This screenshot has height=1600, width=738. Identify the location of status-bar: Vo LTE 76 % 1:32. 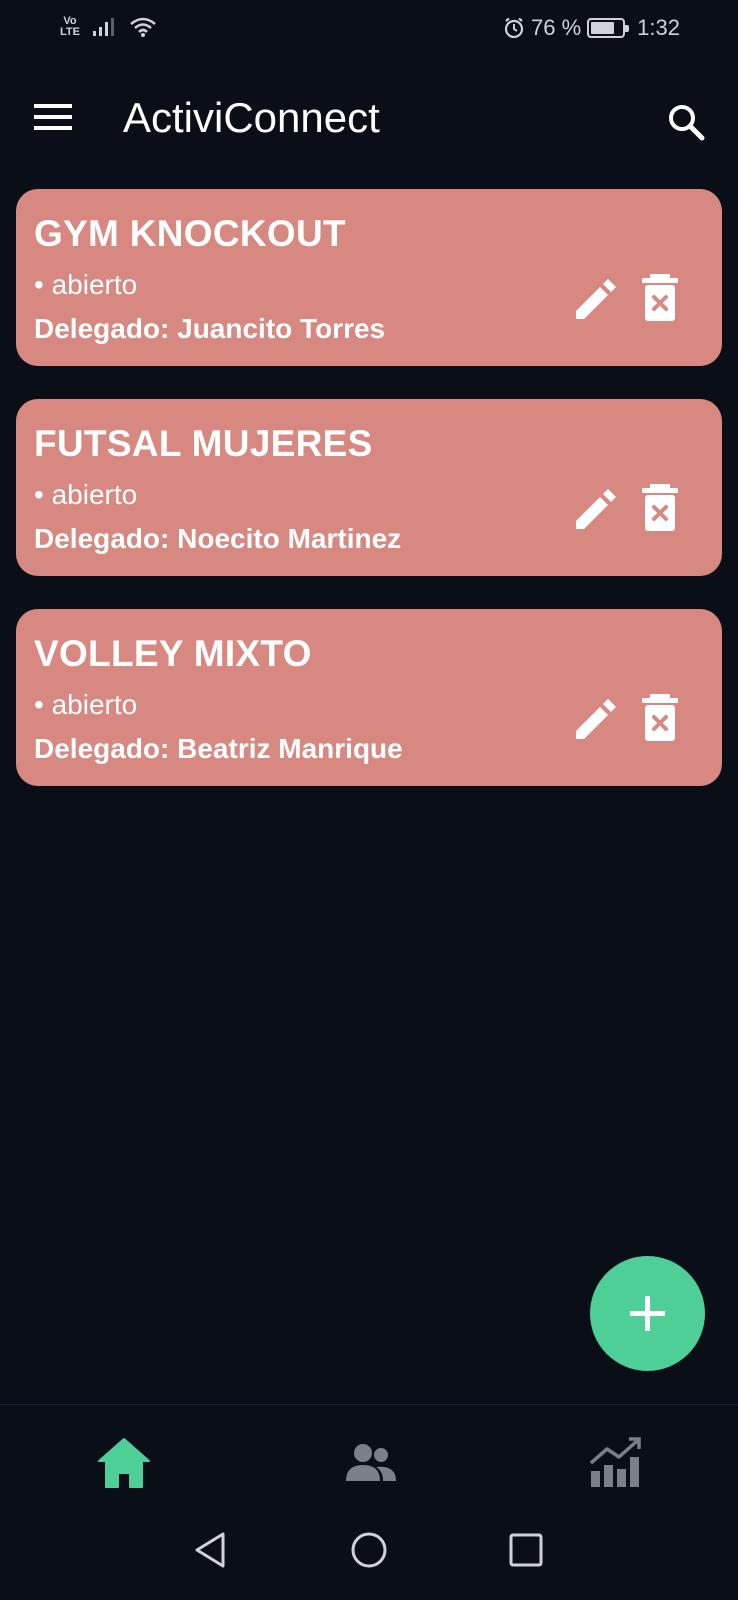
(369, 29).